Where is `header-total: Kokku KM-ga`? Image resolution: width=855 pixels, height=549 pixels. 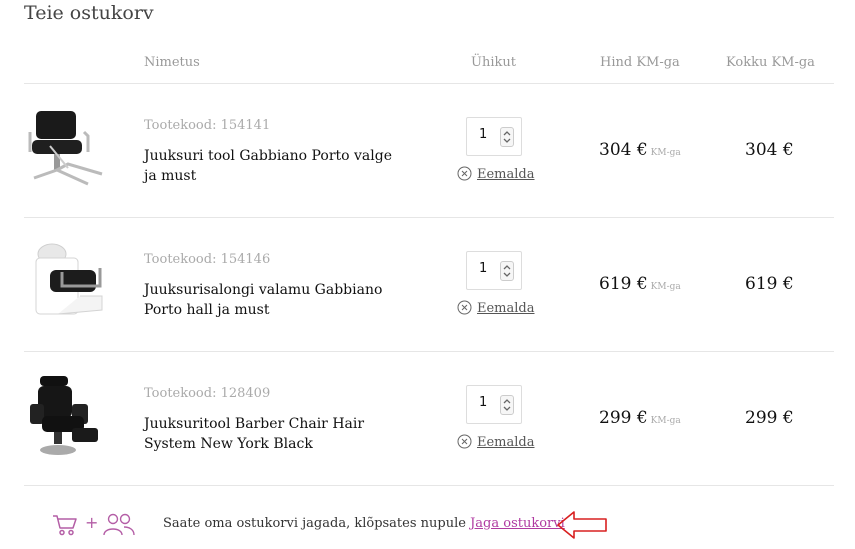 header-total: Kokku KM-ga is located at coordinates (770, 62).